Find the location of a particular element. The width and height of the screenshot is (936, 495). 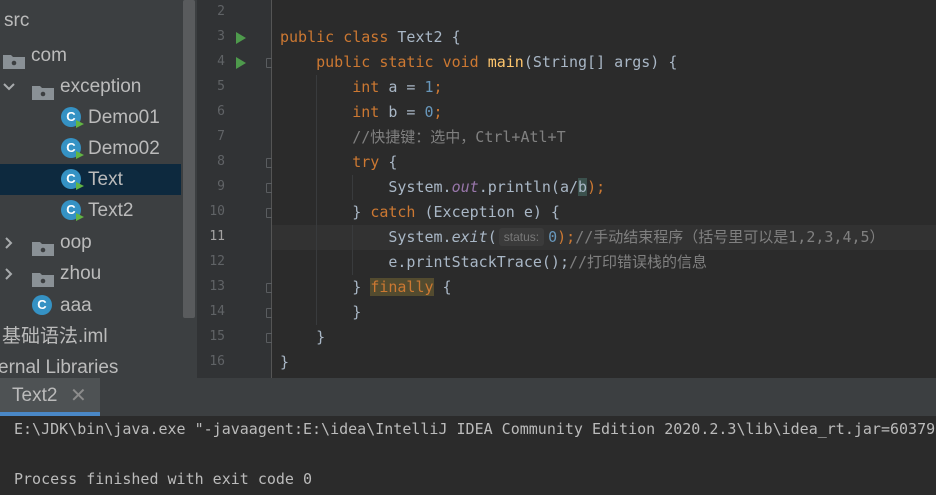

code-line-15: } is located at coordinates (302, 337).